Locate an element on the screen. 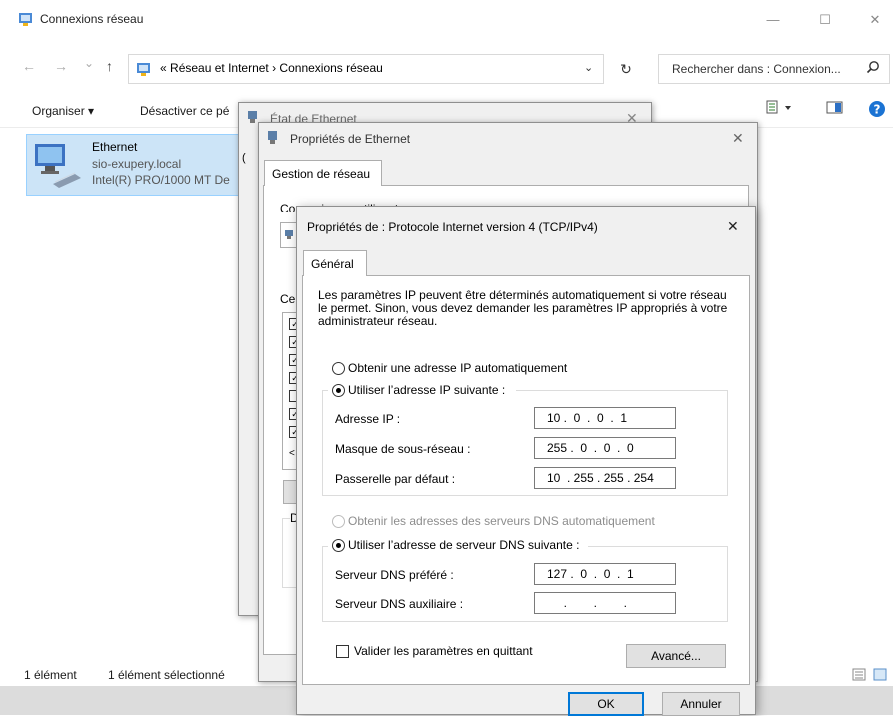 The height and width of the screenshot is (716, 893). recent-locations-icon: ⌄ is located at coordinates (89, 63).